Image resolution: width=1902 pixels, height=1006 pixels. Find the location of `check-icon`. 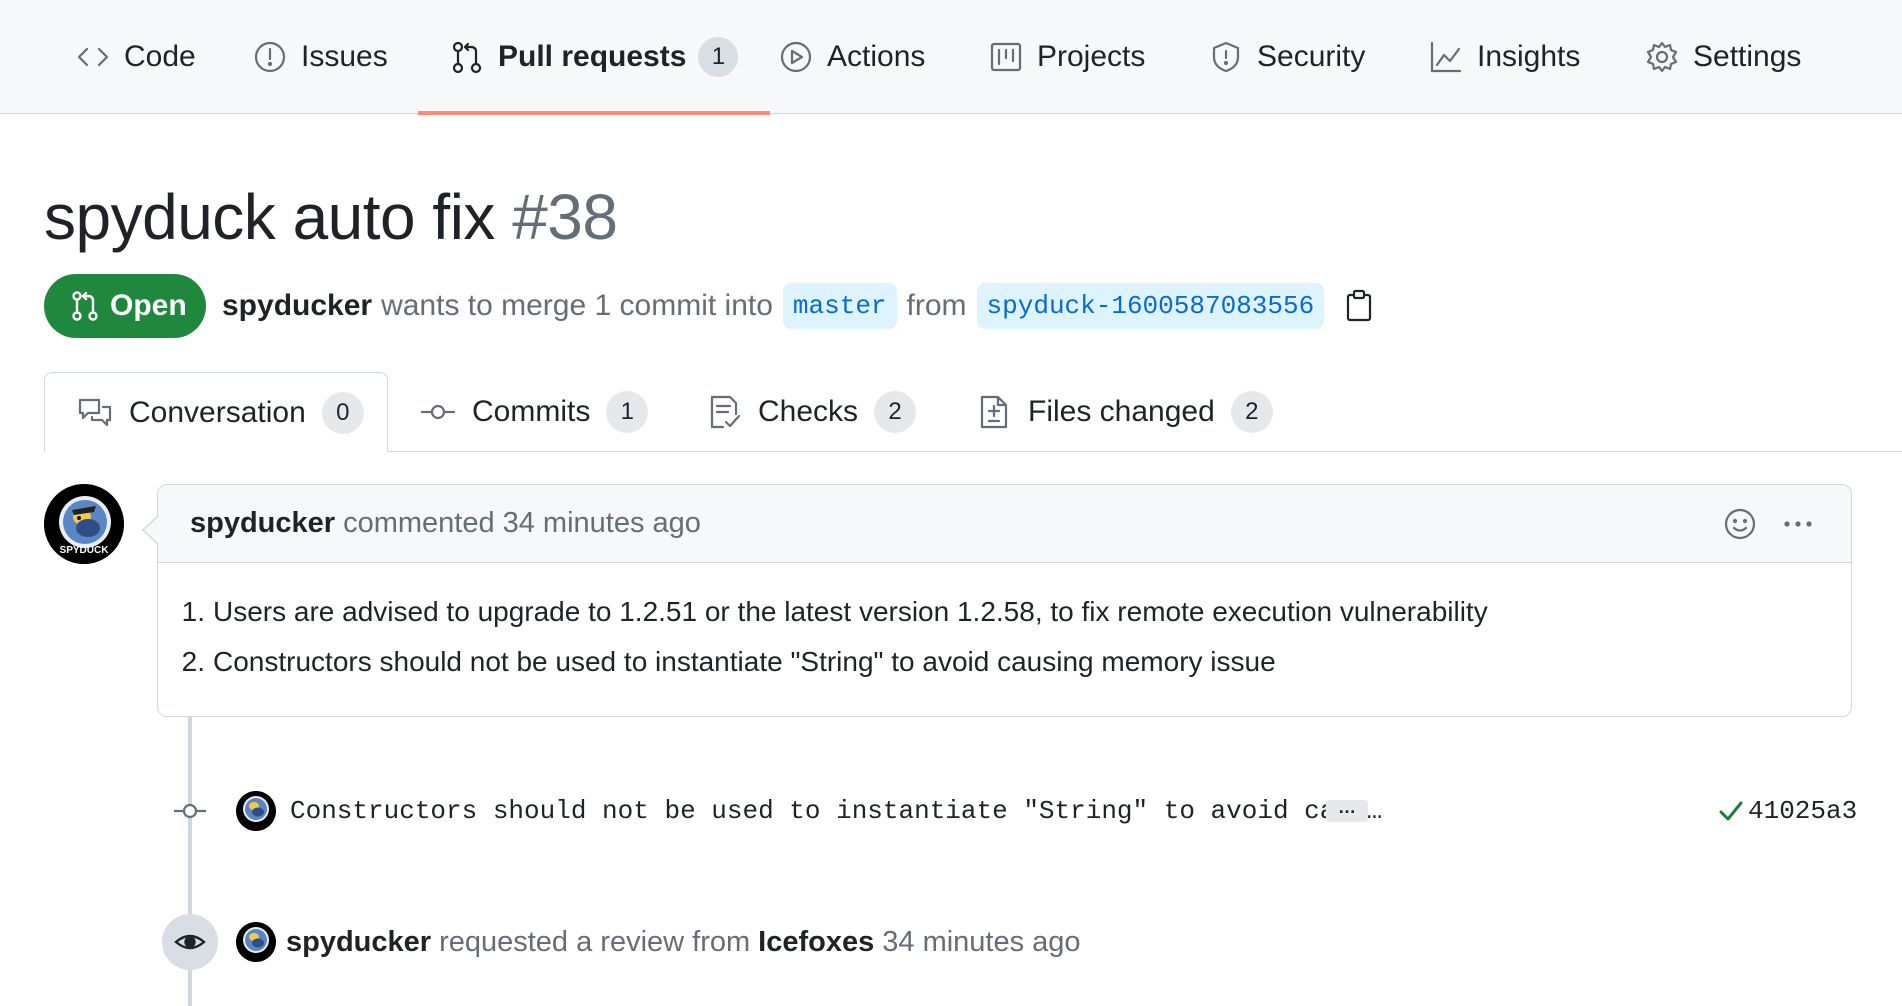

check-icon is located at coordinates (1731, 811).